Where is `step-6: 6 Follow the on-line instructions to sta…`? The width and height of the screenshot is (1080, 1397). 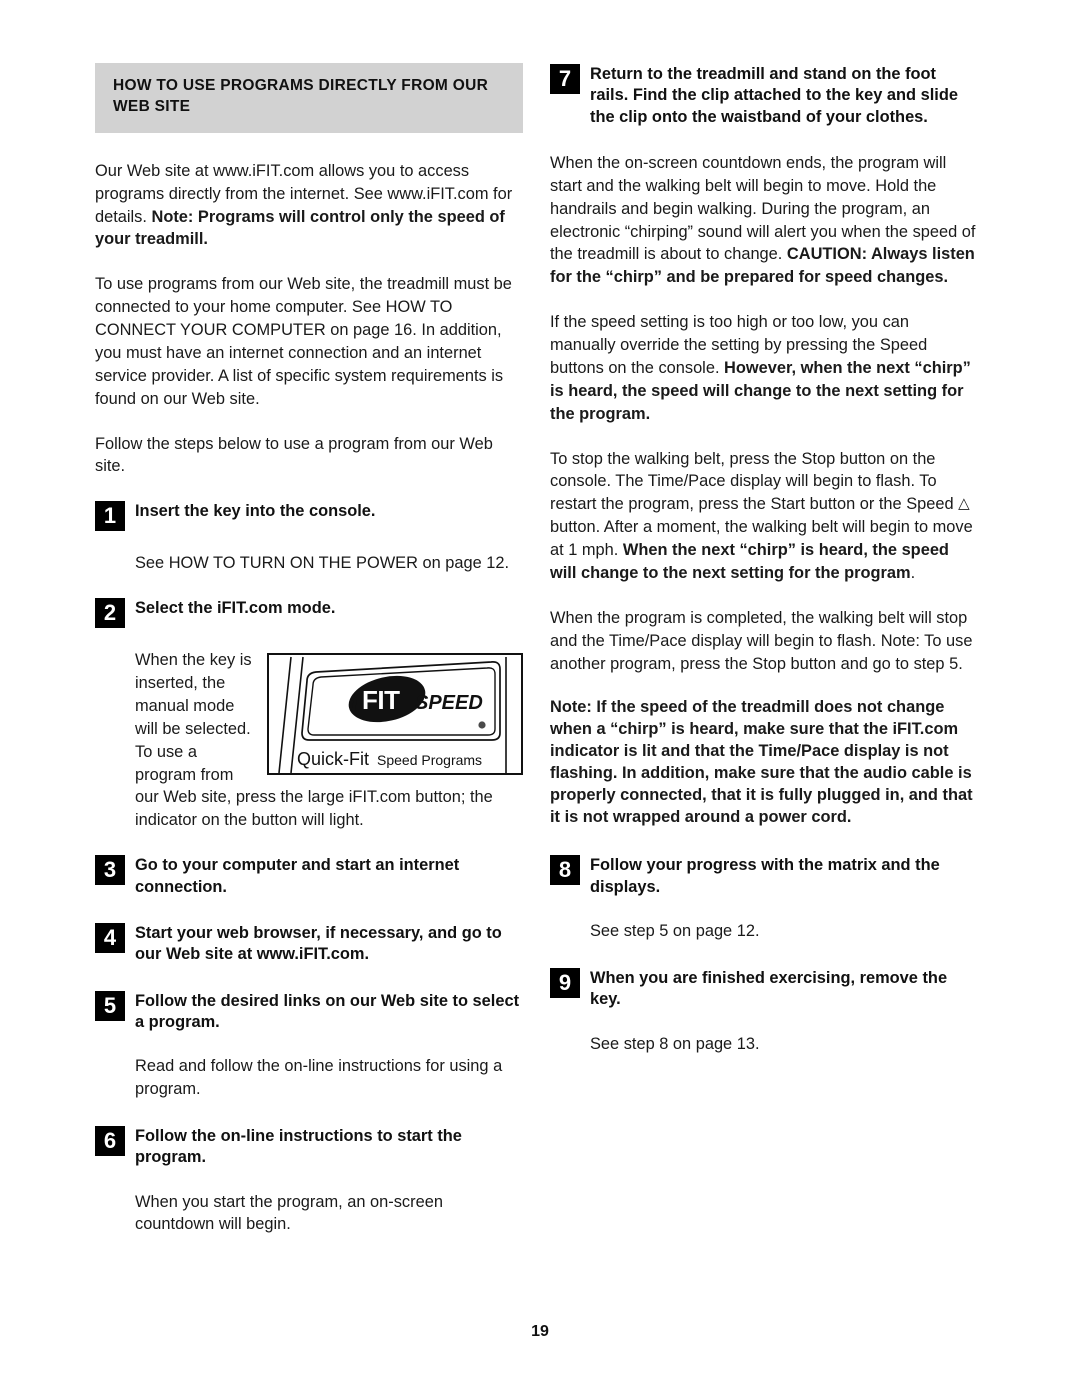
step-6: 6 Follow the on-line instructions to sta… is located at coordinates (309, 1147).